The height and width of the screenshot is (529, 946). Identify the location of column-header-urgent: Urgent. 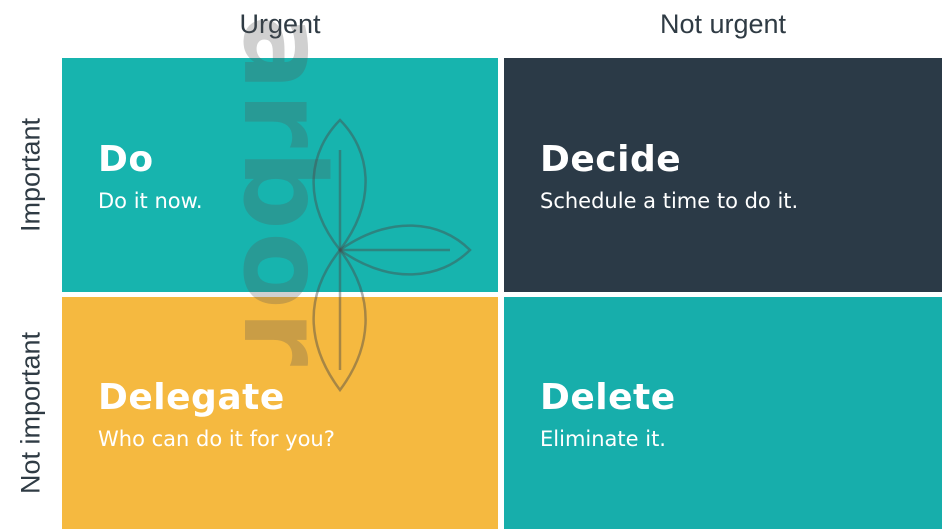
(280, 24).